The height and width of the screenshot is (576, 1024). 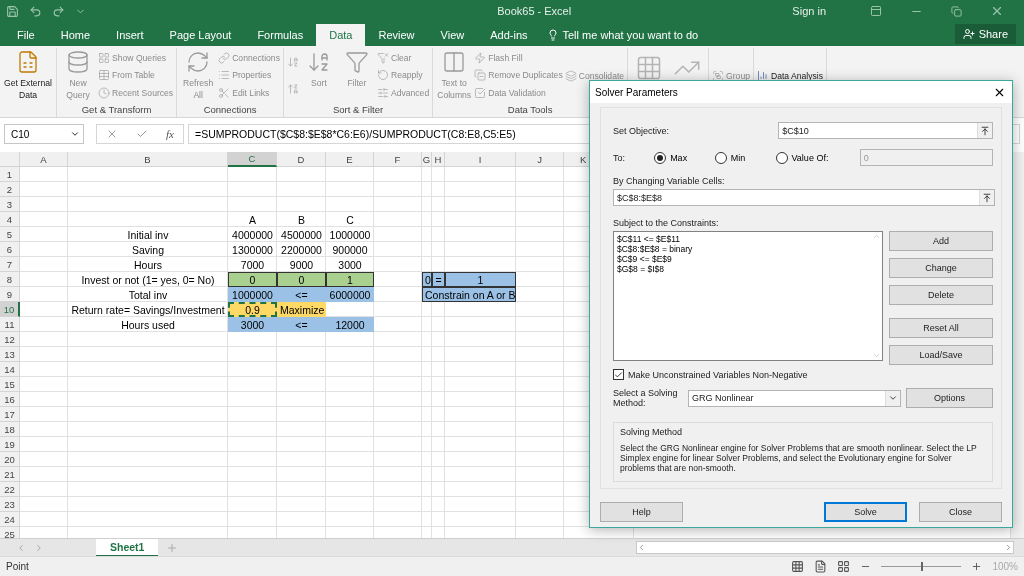 What do you see at coordinates (148, 294) in the screenshot?
I see `cell-text: Total inv` at bounding box center [148, 294].